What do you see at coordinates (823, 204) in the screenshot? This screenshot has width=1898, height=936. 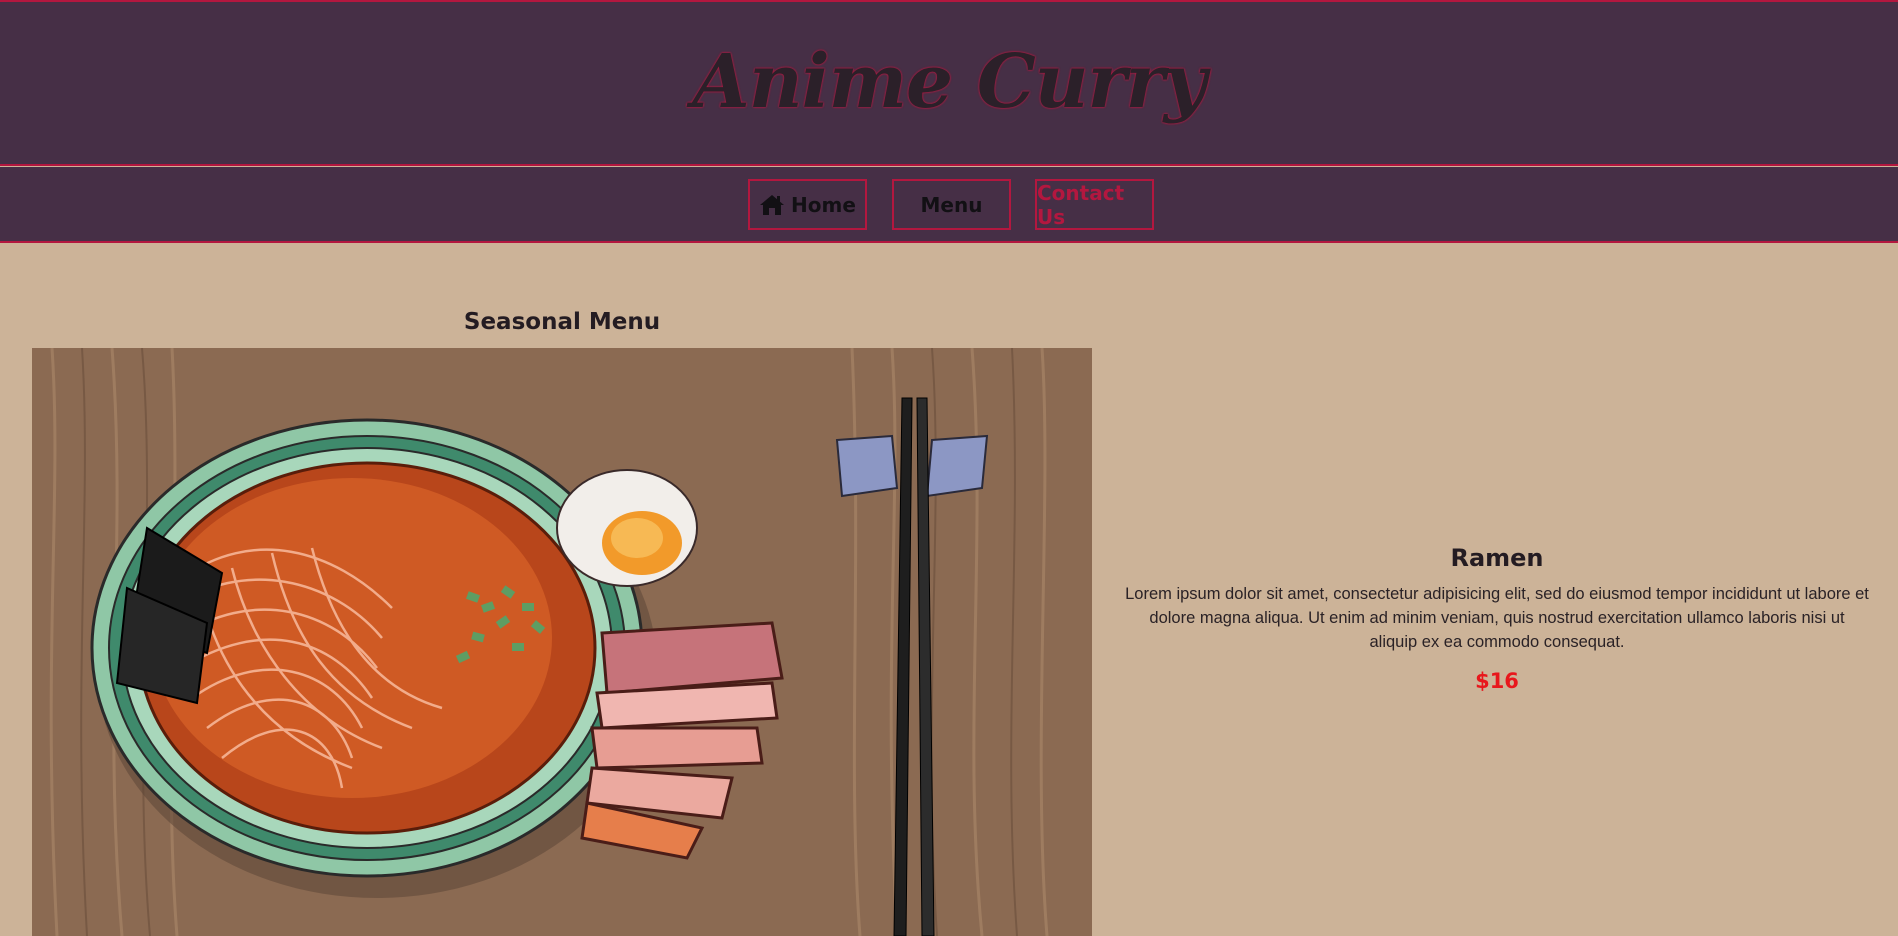 I see `nav-home-label: Home` at bounding box center [823, 204].